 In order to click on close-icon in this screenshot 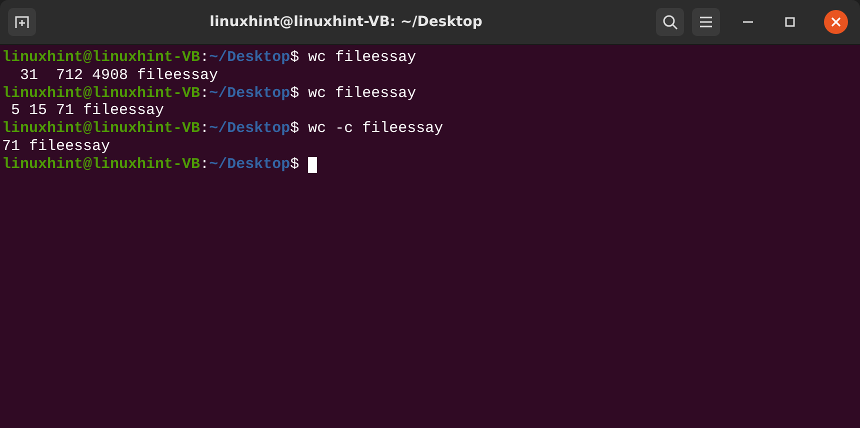, I will do `click(836, 22)`.